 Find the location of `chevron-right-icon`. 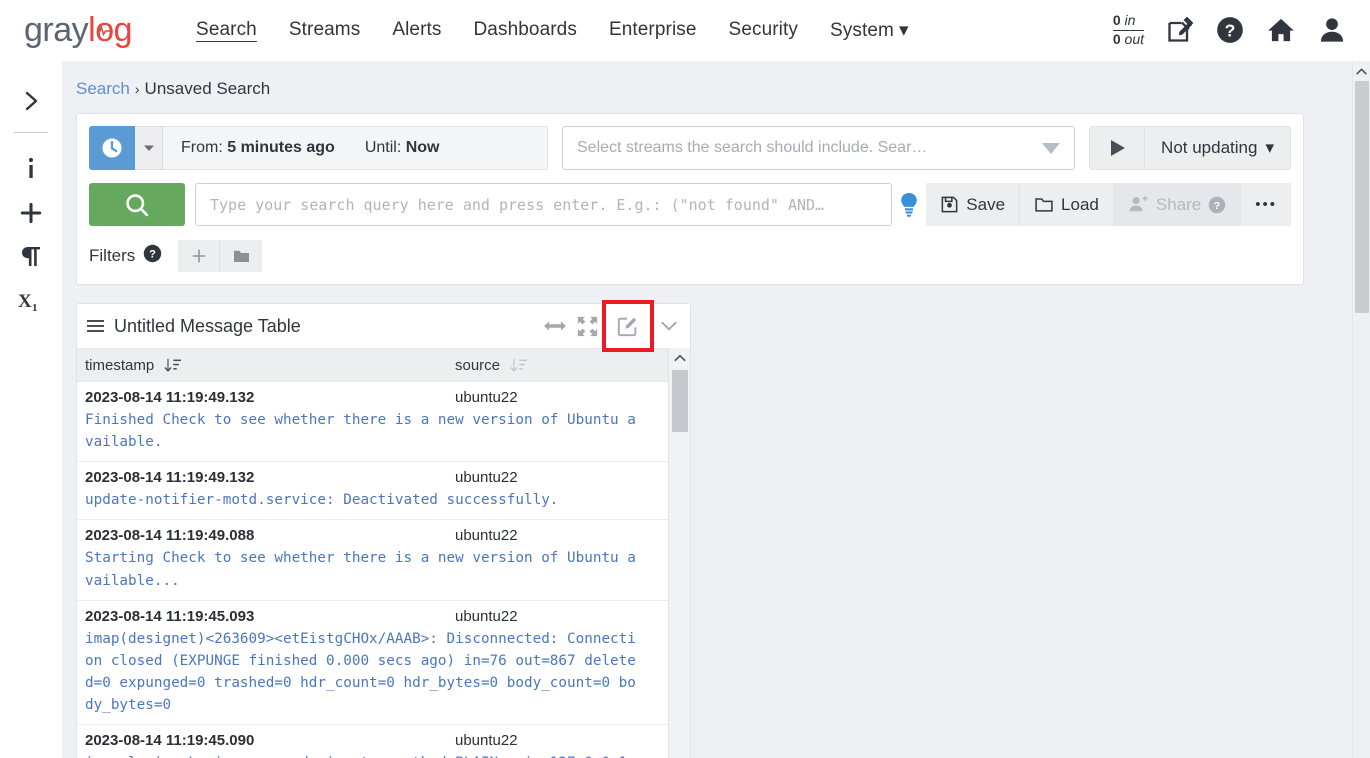

chevron-right-icon is located at coordinates (31, 101).